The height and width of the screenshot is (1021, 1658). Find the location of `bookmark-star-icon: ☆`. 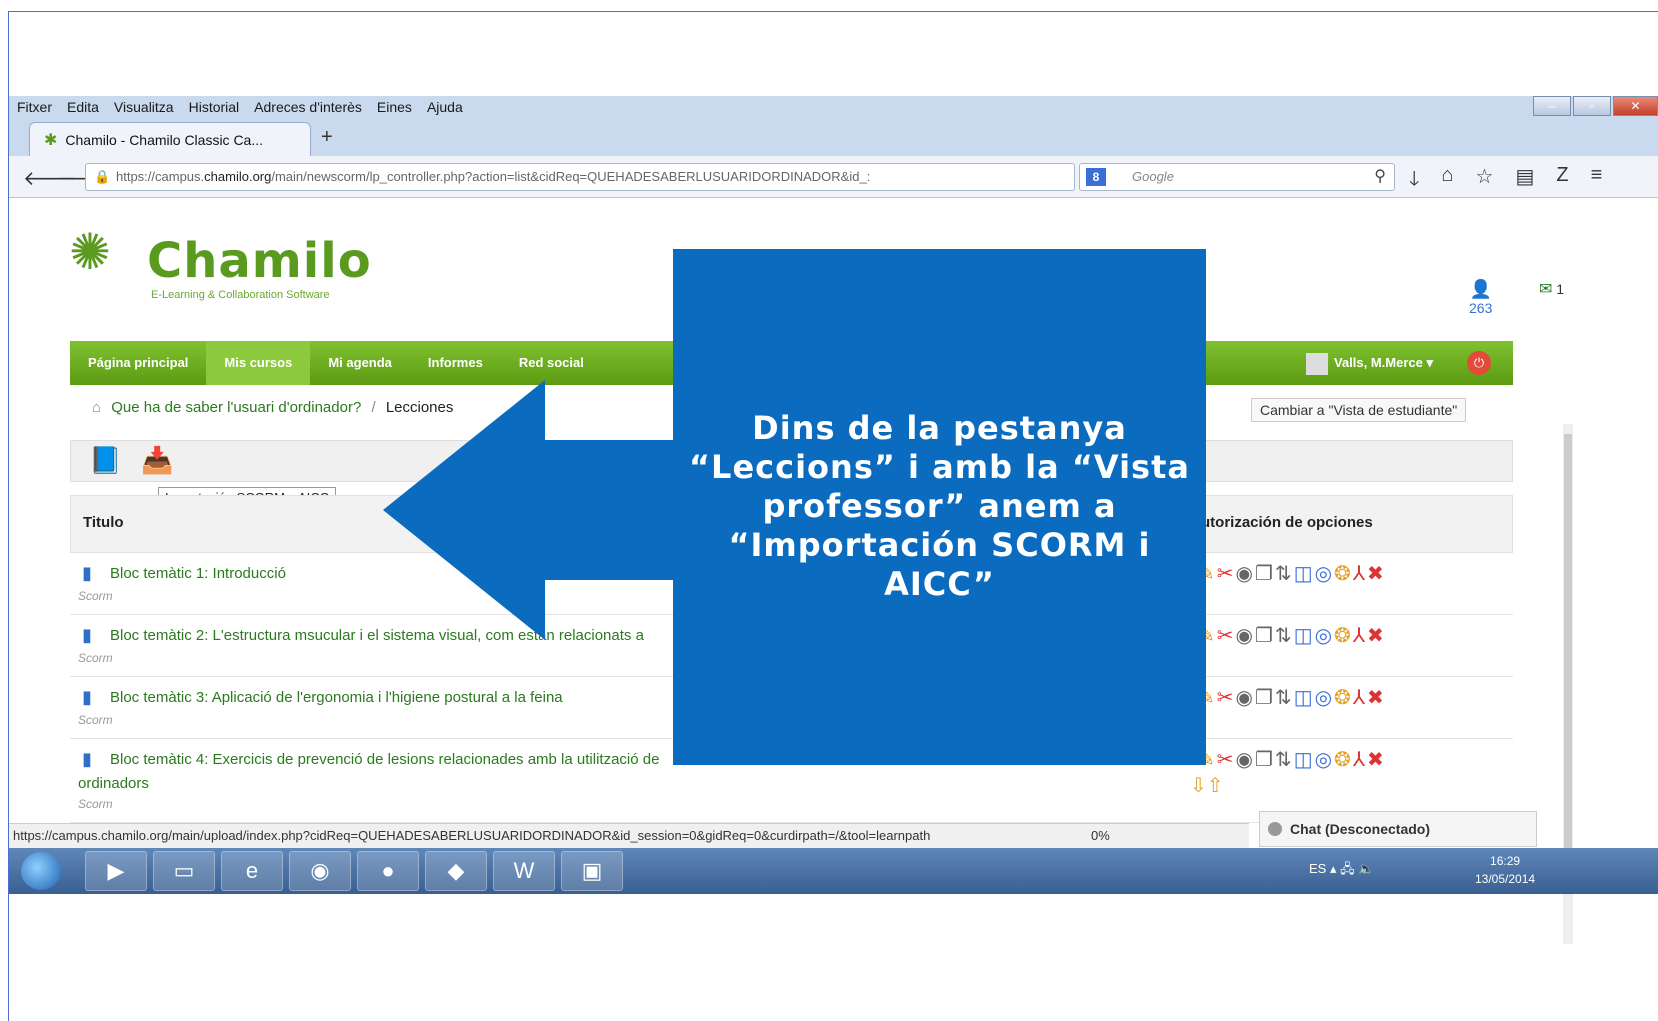

bookmark-star-icon: ☆ is located at coordinates (1485, 181).